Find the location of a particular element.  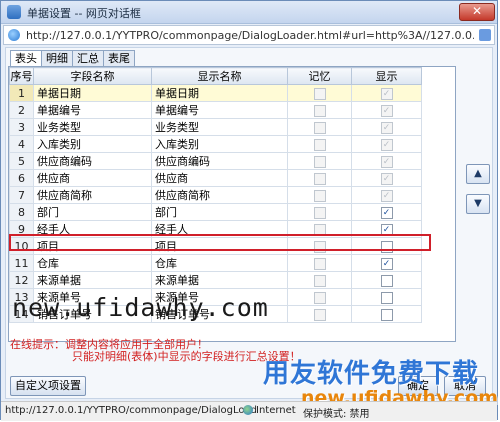

display-name-cell: 部门 is located at coordinates (219, 212).